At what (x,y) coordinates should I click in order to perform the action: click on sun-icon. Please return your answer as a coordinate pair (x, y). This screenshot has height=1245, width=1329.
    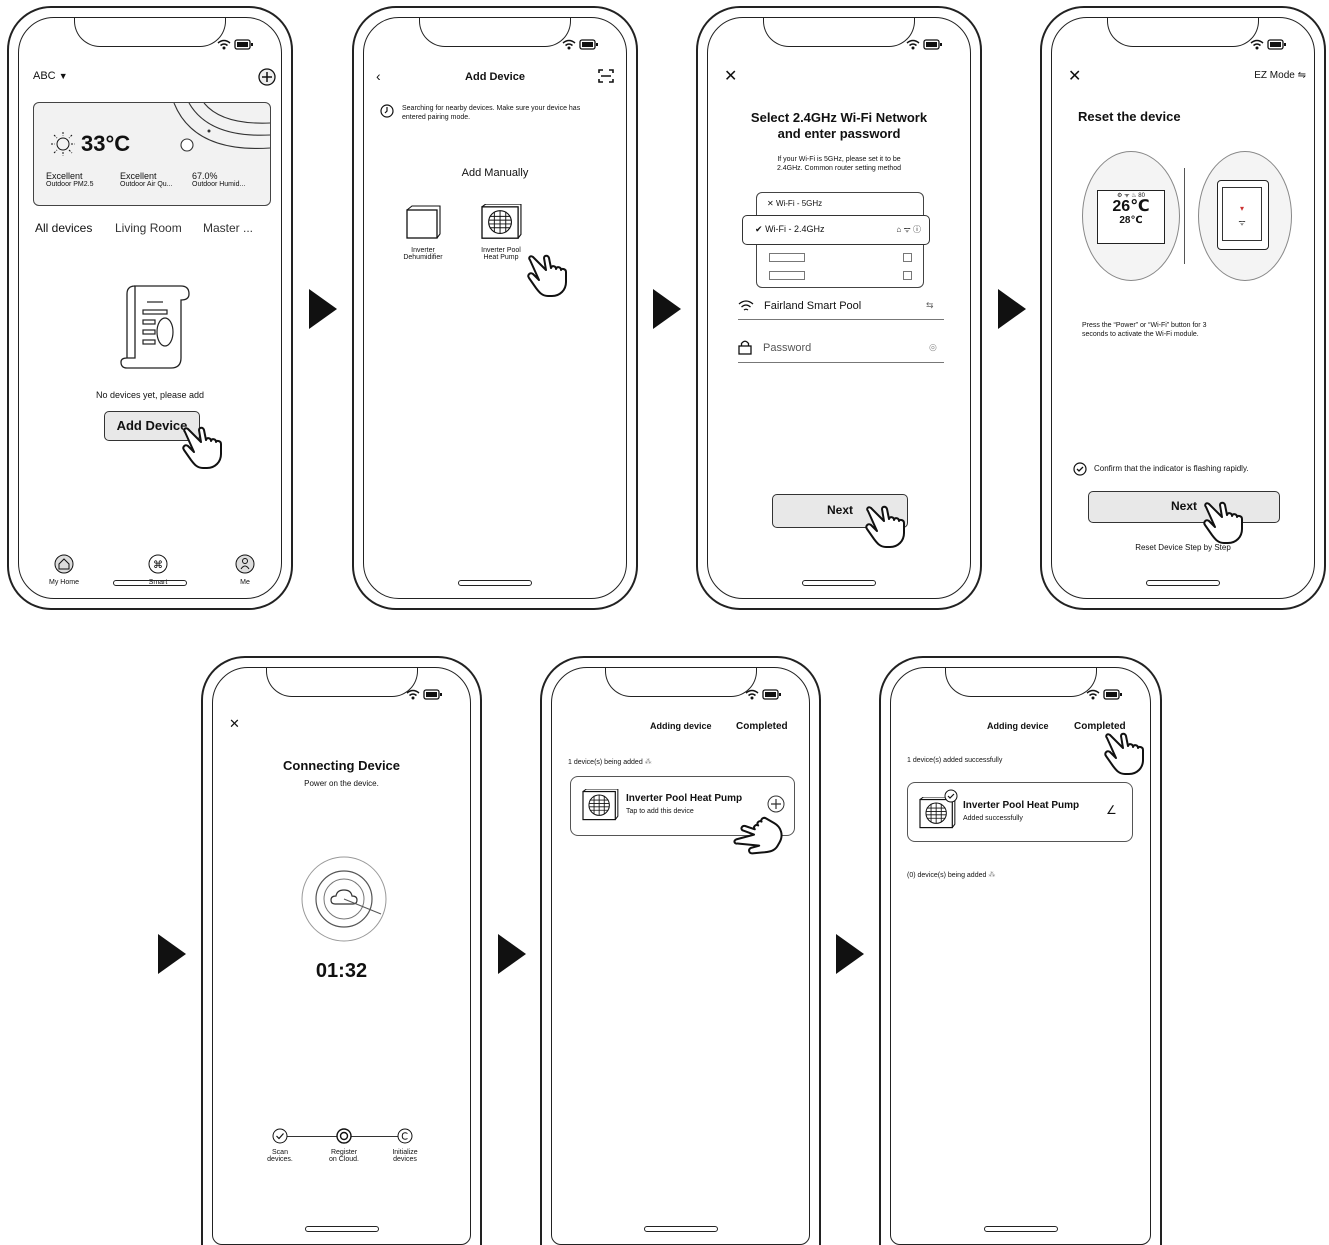
    Looking at the image, I should click on (63, 144).